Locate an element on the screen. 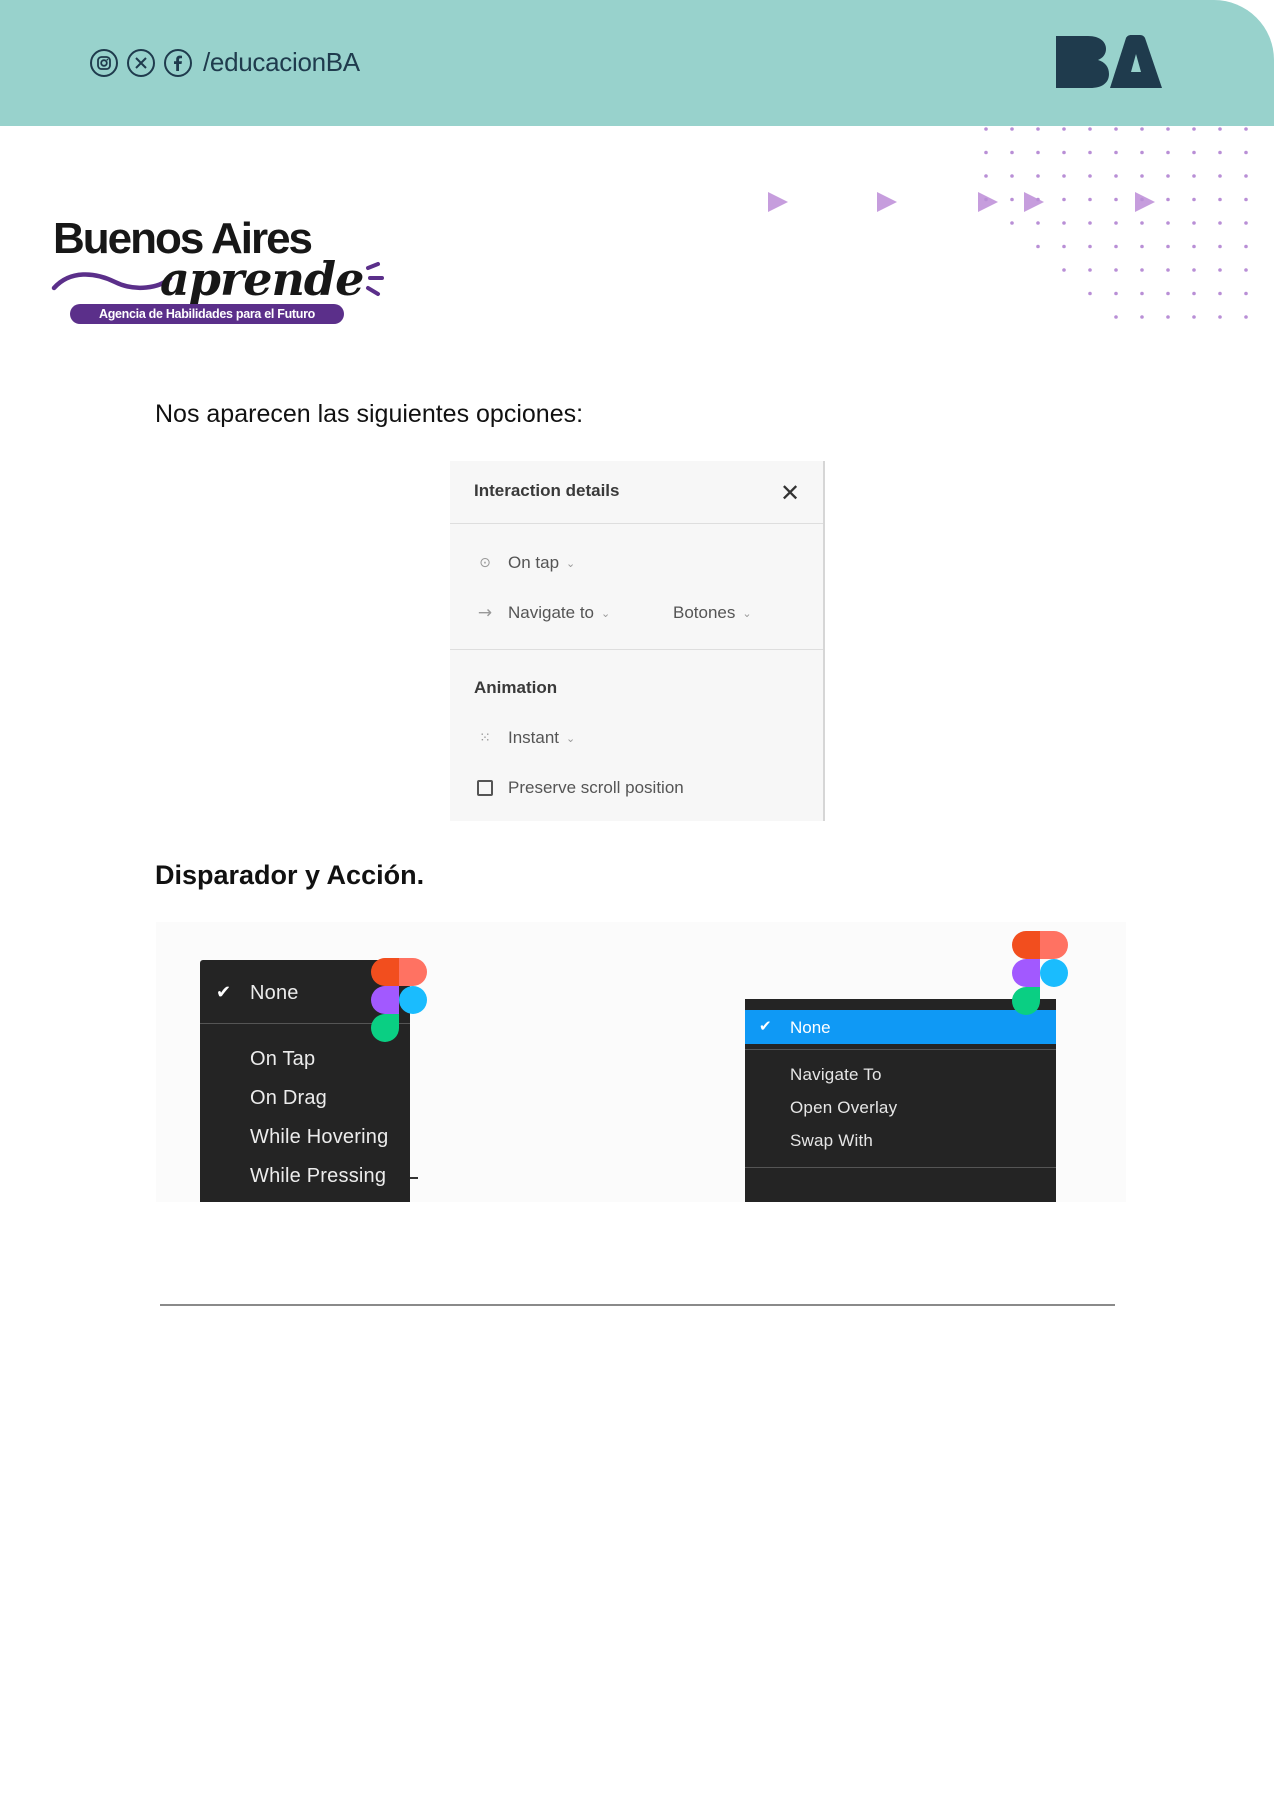 The height and width of the screenshot is (1800, 1274). trigger-menu-selected: None is located at coordinates (274, 993).